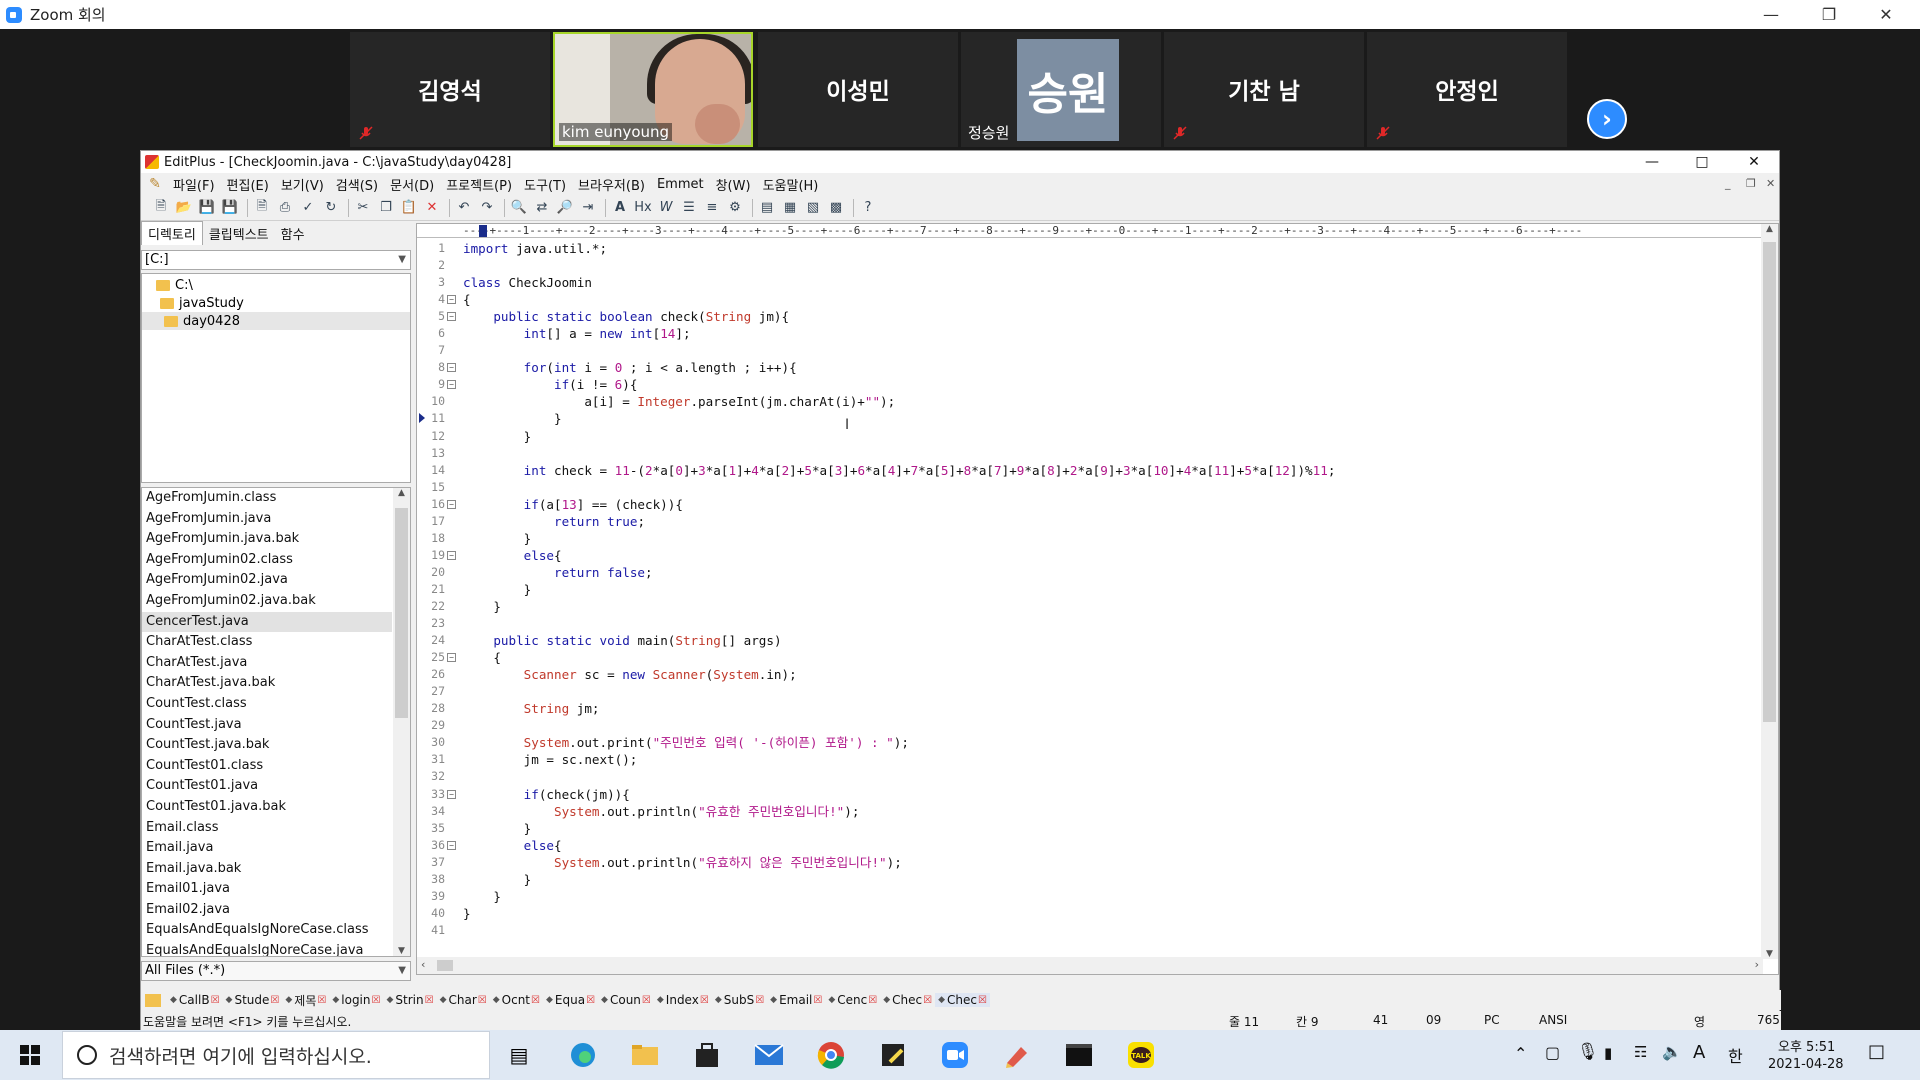  I want to click on editor-horizontal-scrollbar: ‹ ›, so click(1090, 965).